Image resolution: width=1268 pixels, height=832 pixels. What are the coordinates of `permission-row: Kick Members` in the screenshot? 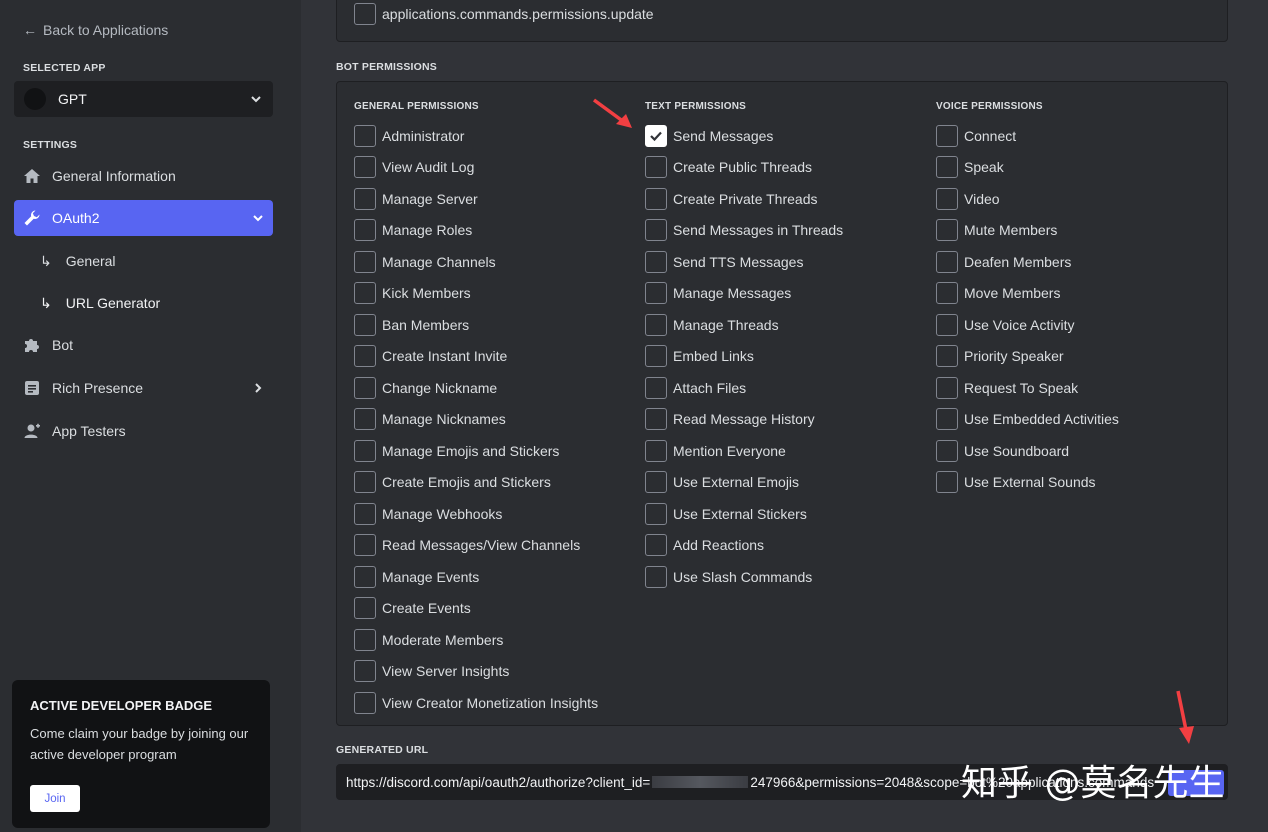 It's located at (476, 294).